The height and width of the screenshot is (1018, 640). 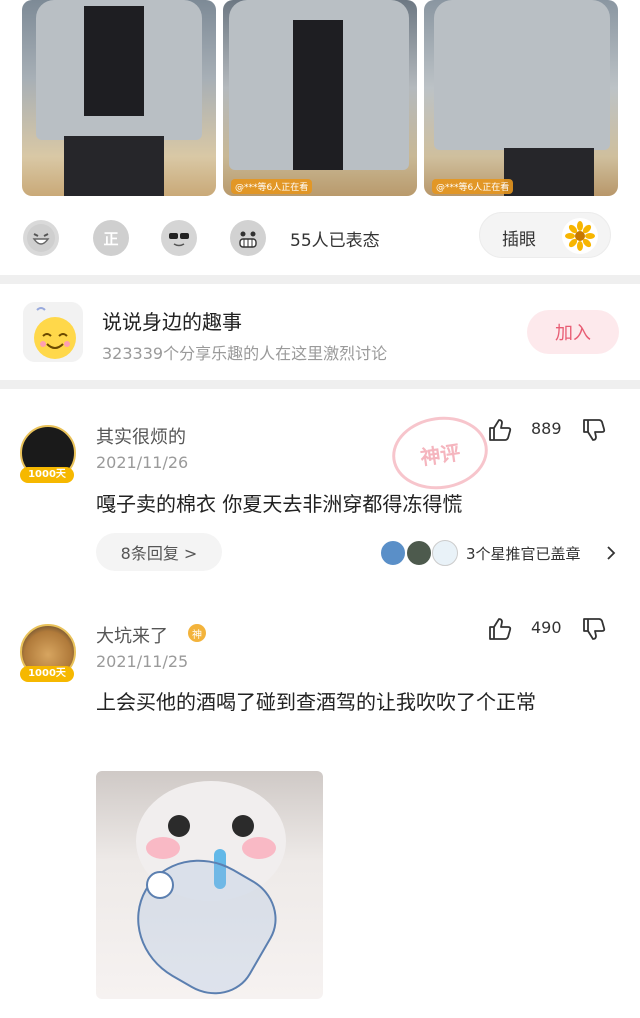 What do you see at coordinates (179, 238) in the screenshot?
I see `sunglasses-face-icon` at bounding box center [179, 238].